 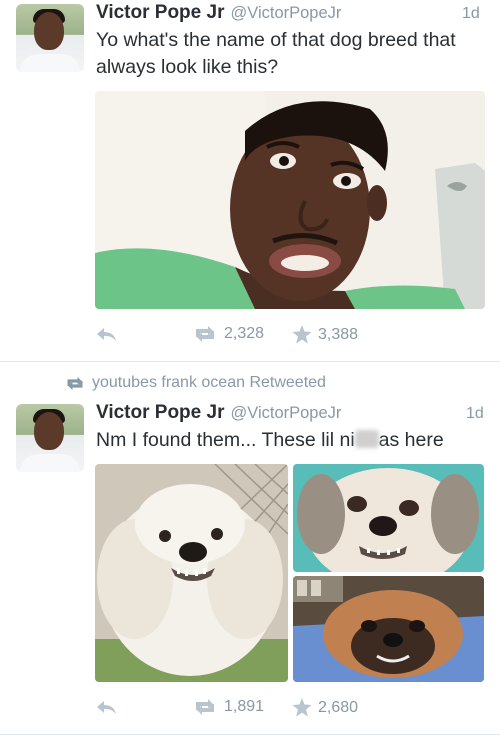 What do you see at coordinates (244, 706) in the screenshot?
I see `retweet-count: 1,891` at bounding box center [244, 706].